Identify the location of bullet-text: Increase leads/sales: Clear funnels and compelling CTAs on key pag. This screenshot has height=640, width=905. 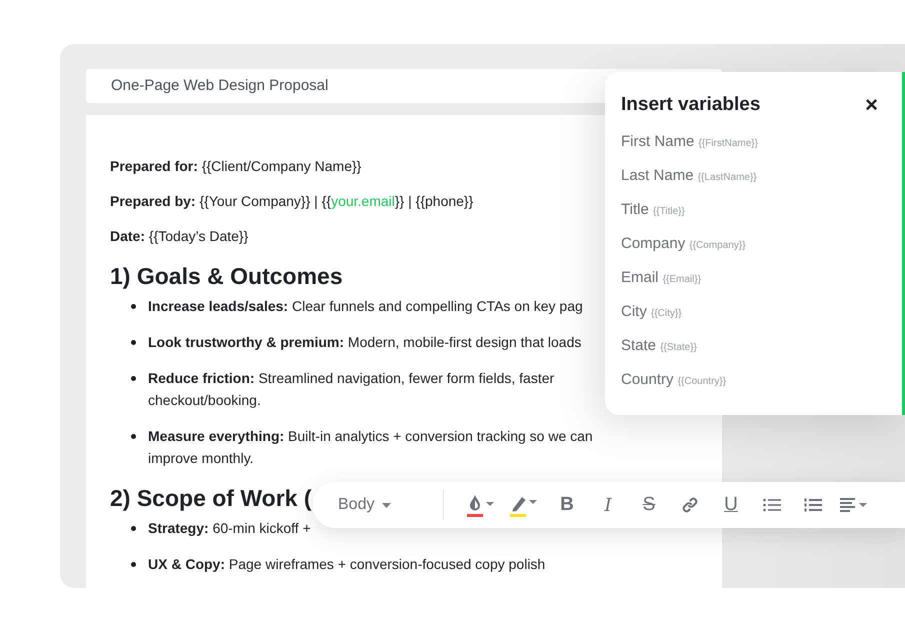
(365, 306).